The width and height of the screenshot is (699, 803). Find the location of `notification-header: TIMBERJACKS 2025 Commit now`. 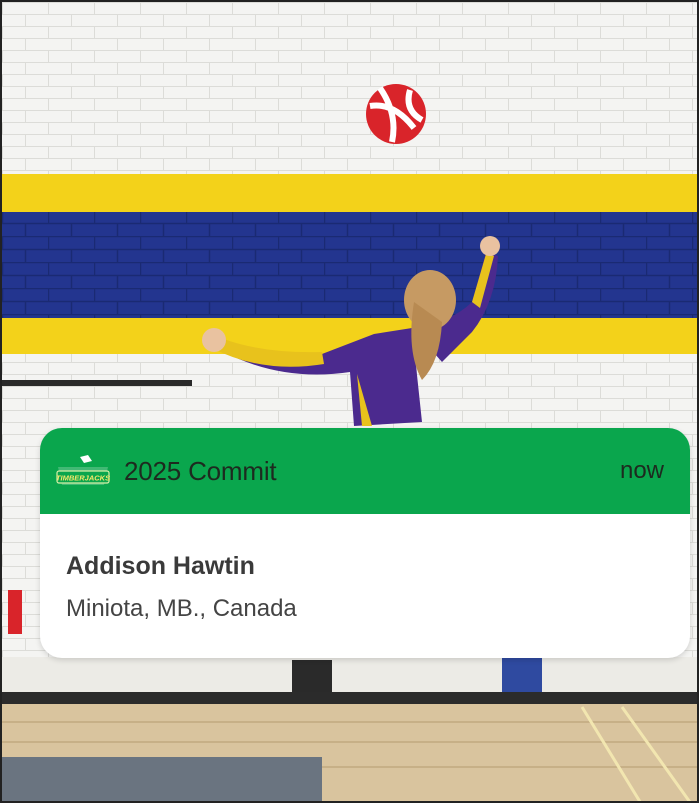

notification-header: TIMBERJACKS 2025 Commit now is located at coordinates (365, 471).